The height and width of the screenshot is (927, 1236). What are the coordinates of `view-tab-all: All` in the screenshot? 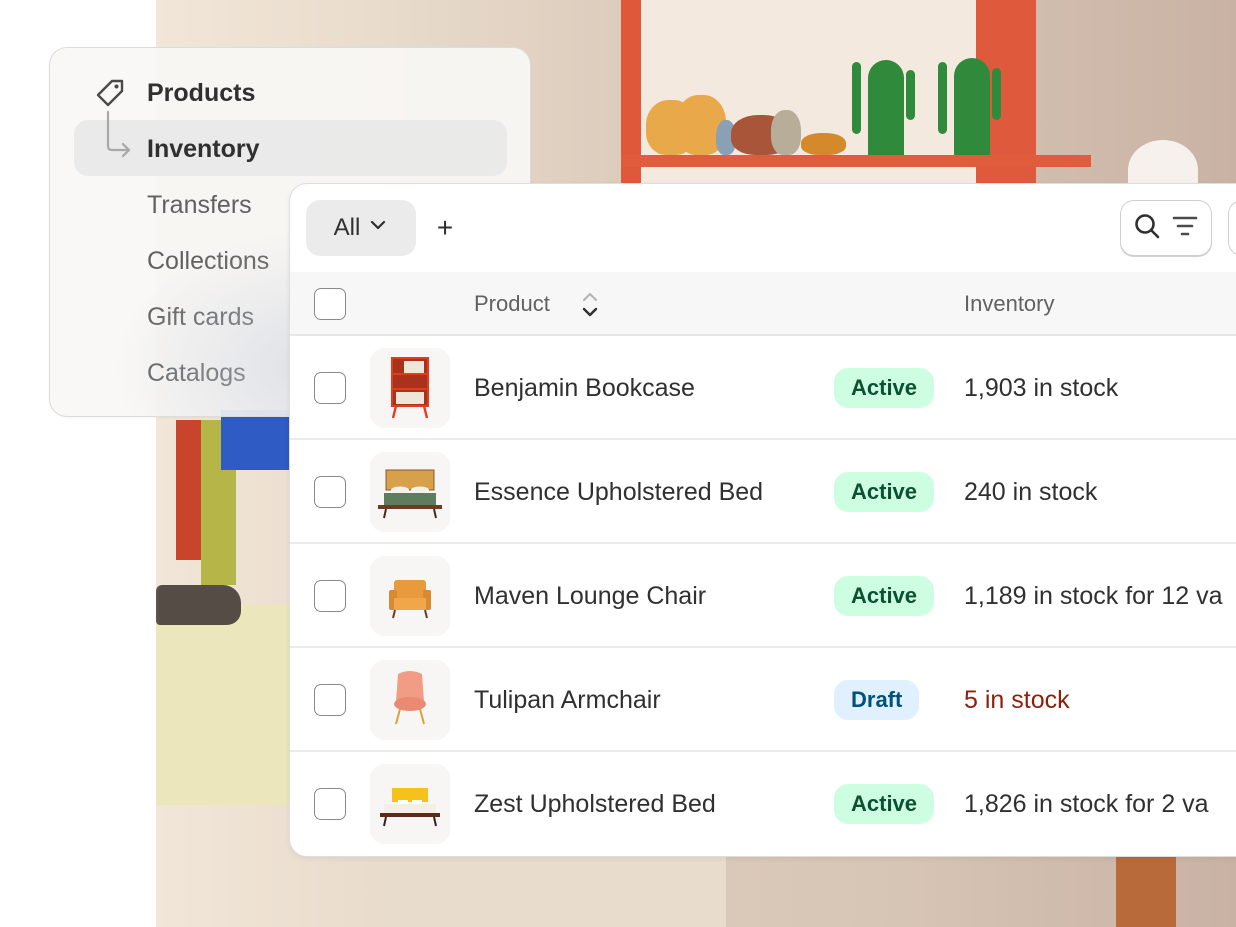 It's located at (361, 228).